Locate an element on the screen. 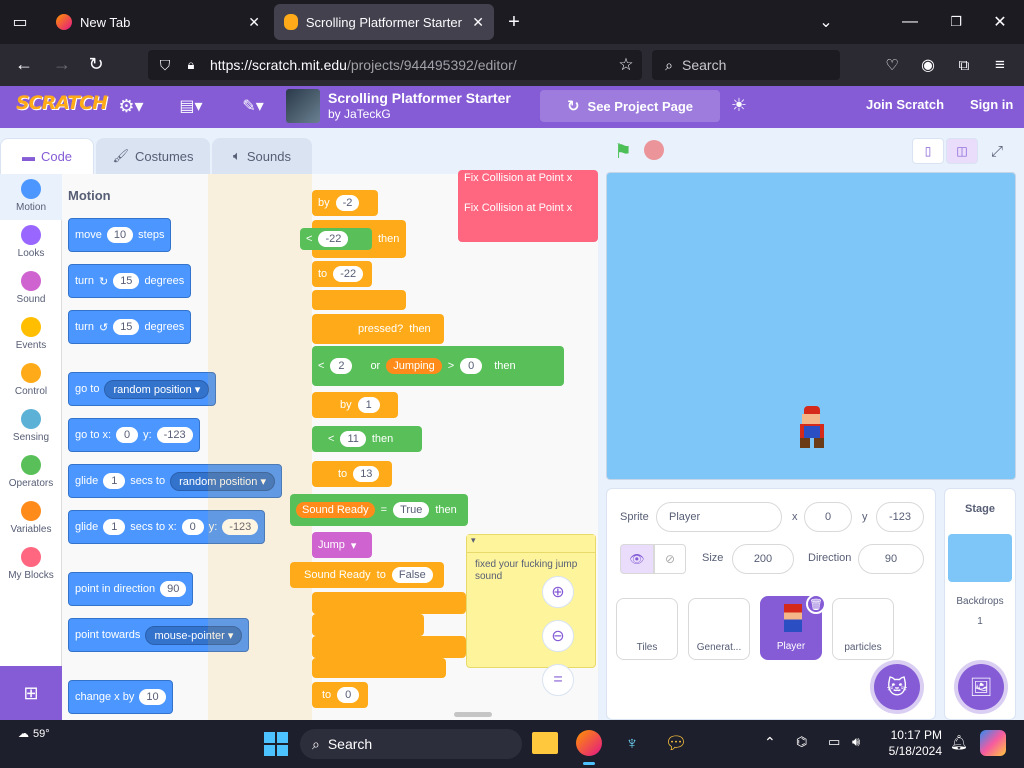 The height and width of the screenshot is (768, 1024). tab-costumes: 🖌︎ Costumes is located at coordinates (153, 156).